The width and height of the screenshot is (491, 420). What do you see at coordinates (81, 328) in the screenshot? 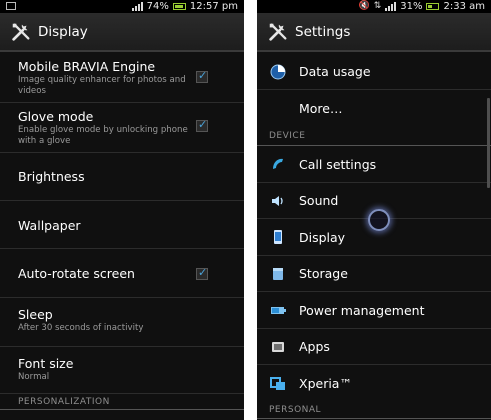
I see `setting-subtitle: After 30 seconds of inactivity` at bounding box center [81, 328].